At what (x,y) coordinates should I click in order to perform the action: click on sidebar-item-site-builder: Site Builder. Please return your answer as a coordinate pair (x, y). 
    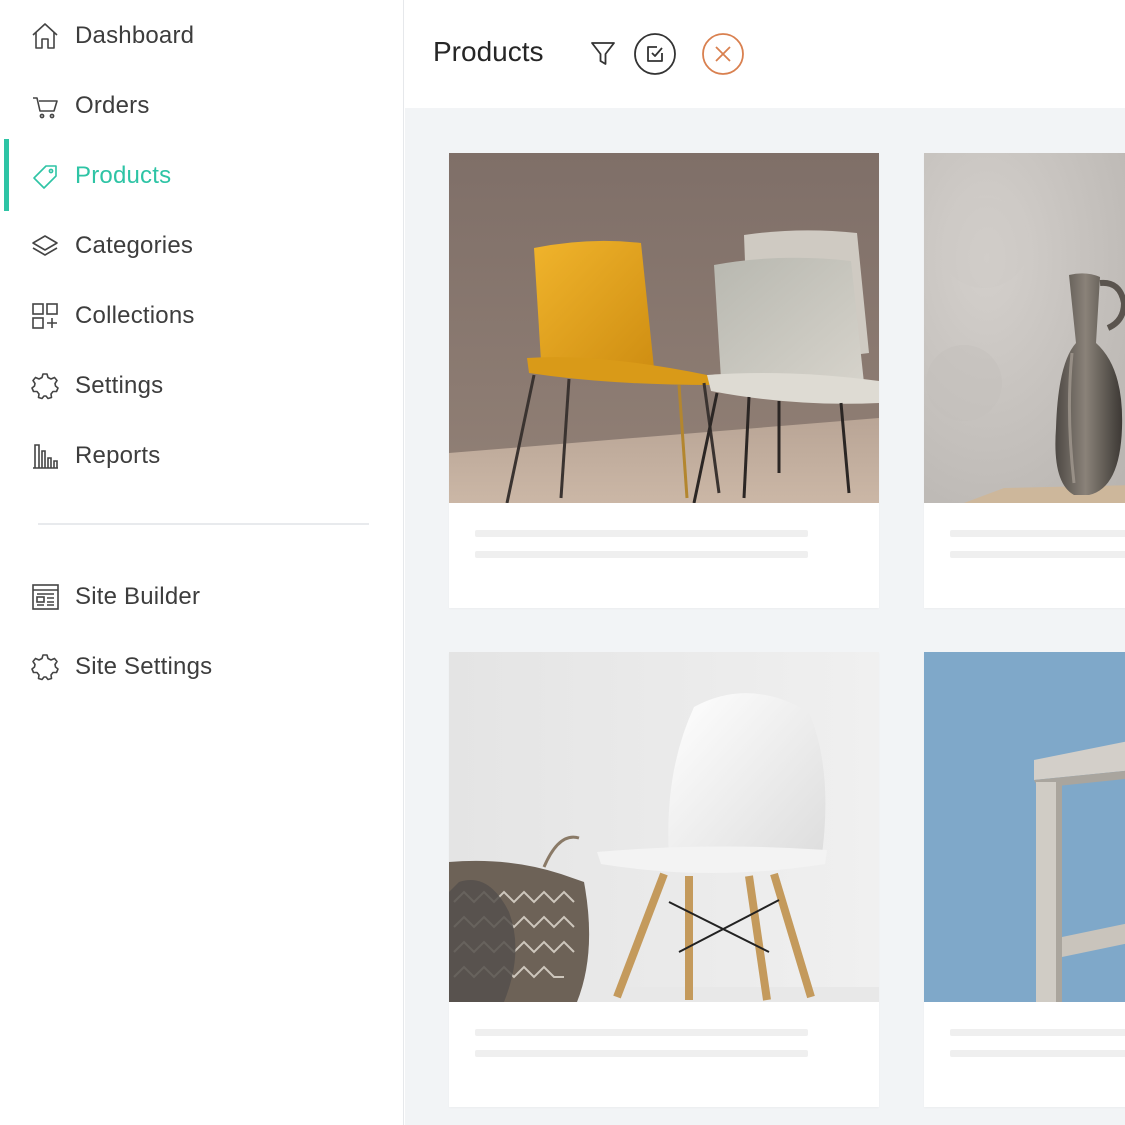
    Looking at the image, I should click on (202, 597).